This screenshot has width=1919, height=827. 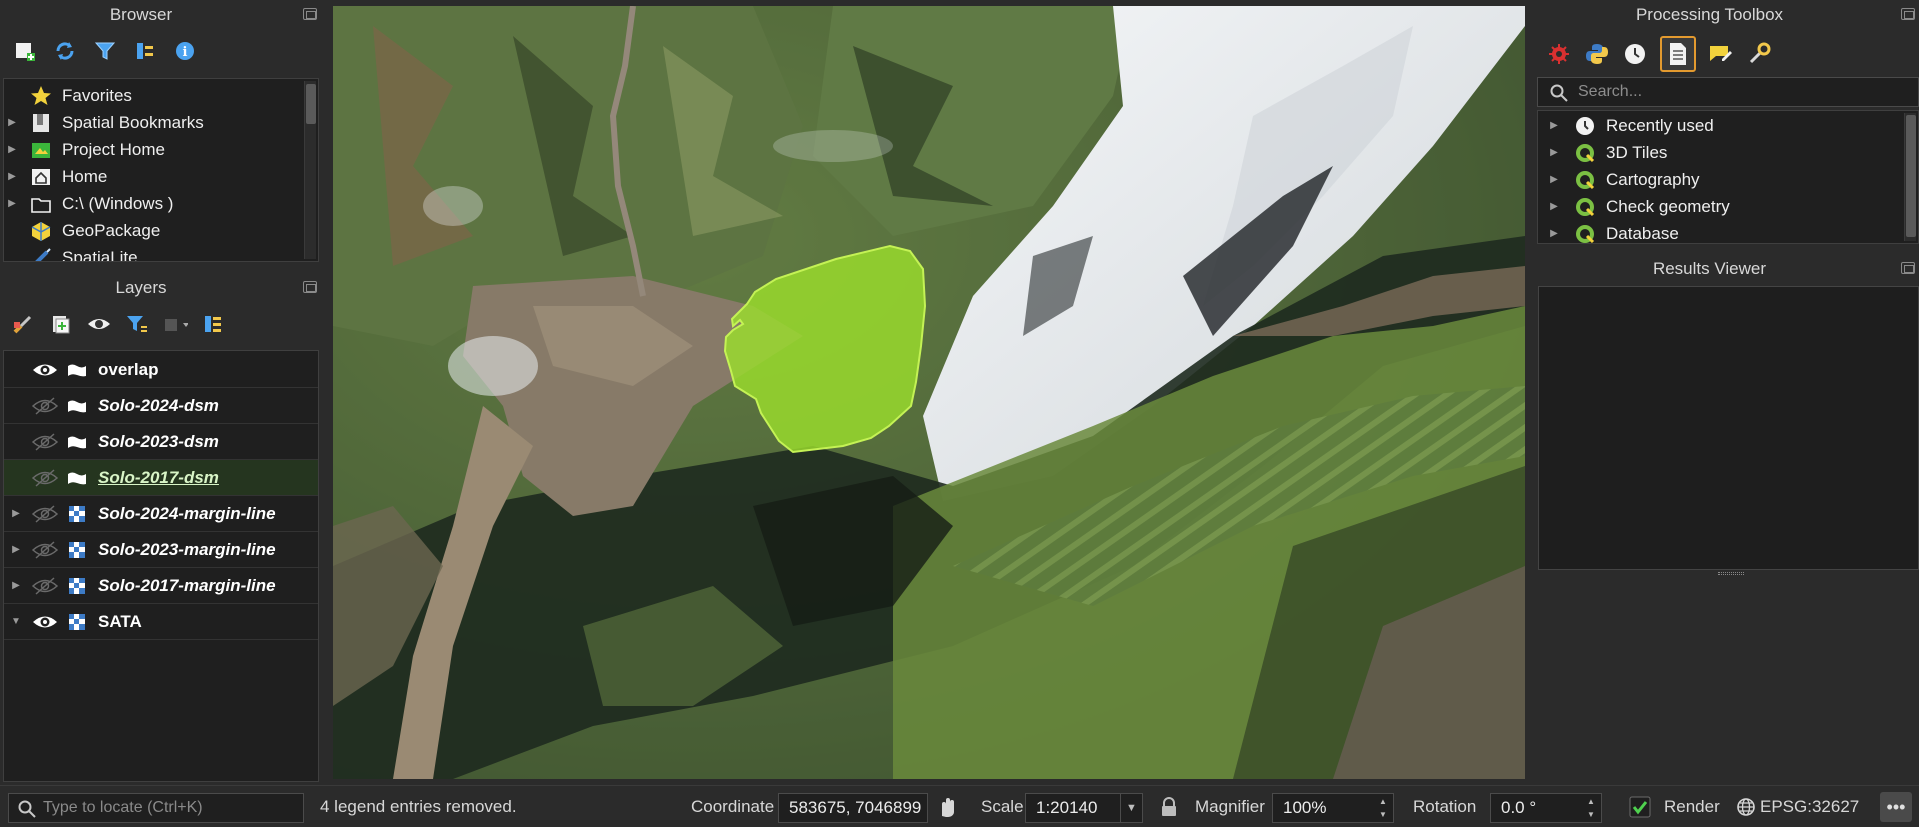 I want to click on bookmark-icon, so click(x=41, y=123).